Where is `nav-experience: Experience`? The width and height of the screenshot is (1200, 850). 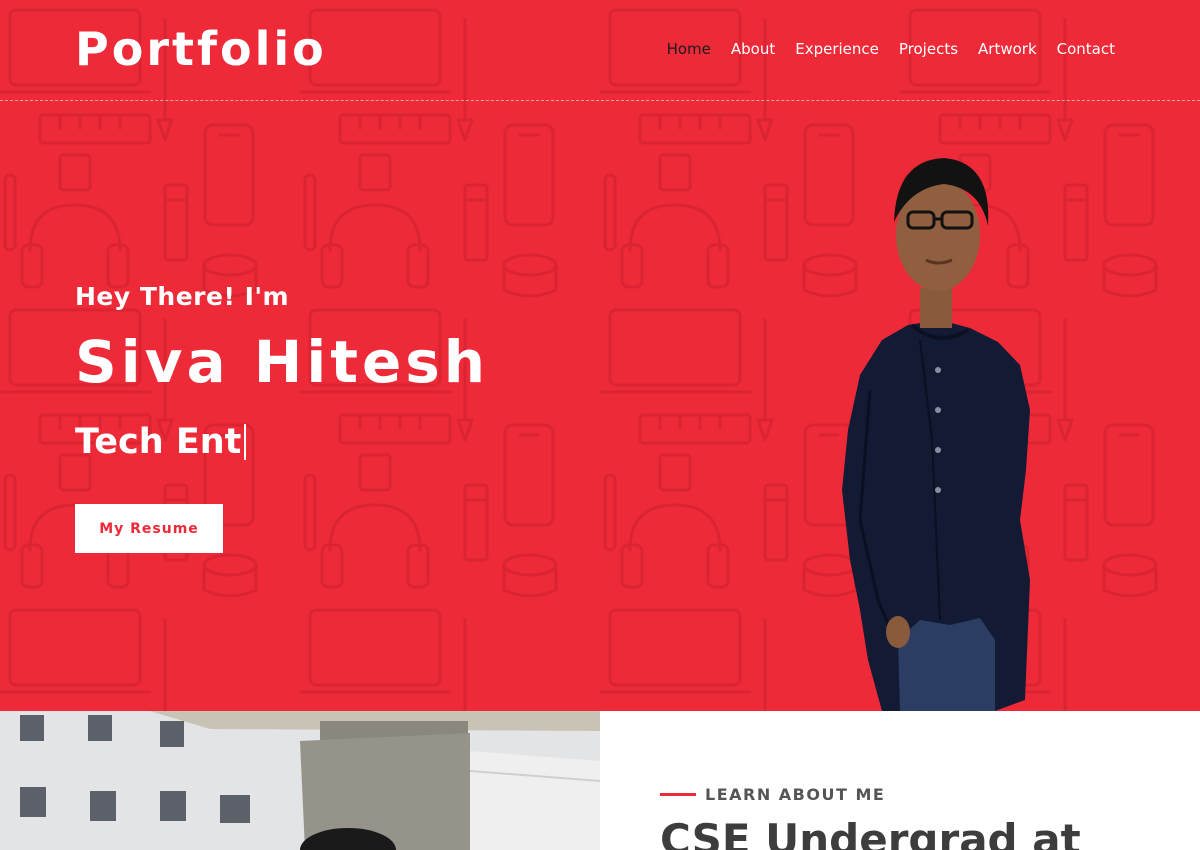
nav-experience: Experience is located at coordinates (837, 49).